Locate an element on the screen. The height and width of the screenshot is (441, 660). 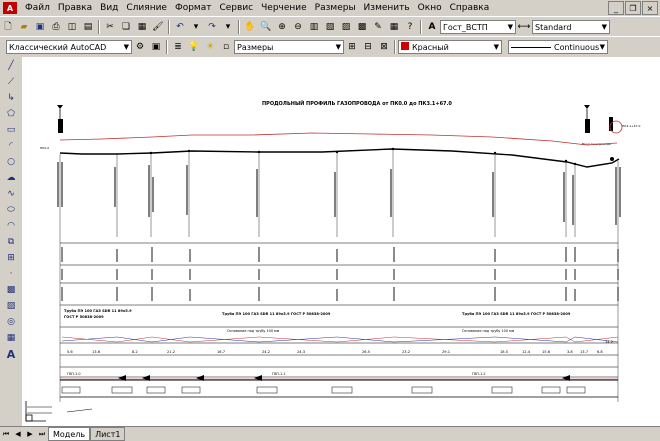
hatch-icon: ▩ is located at coordinates (11, 290).